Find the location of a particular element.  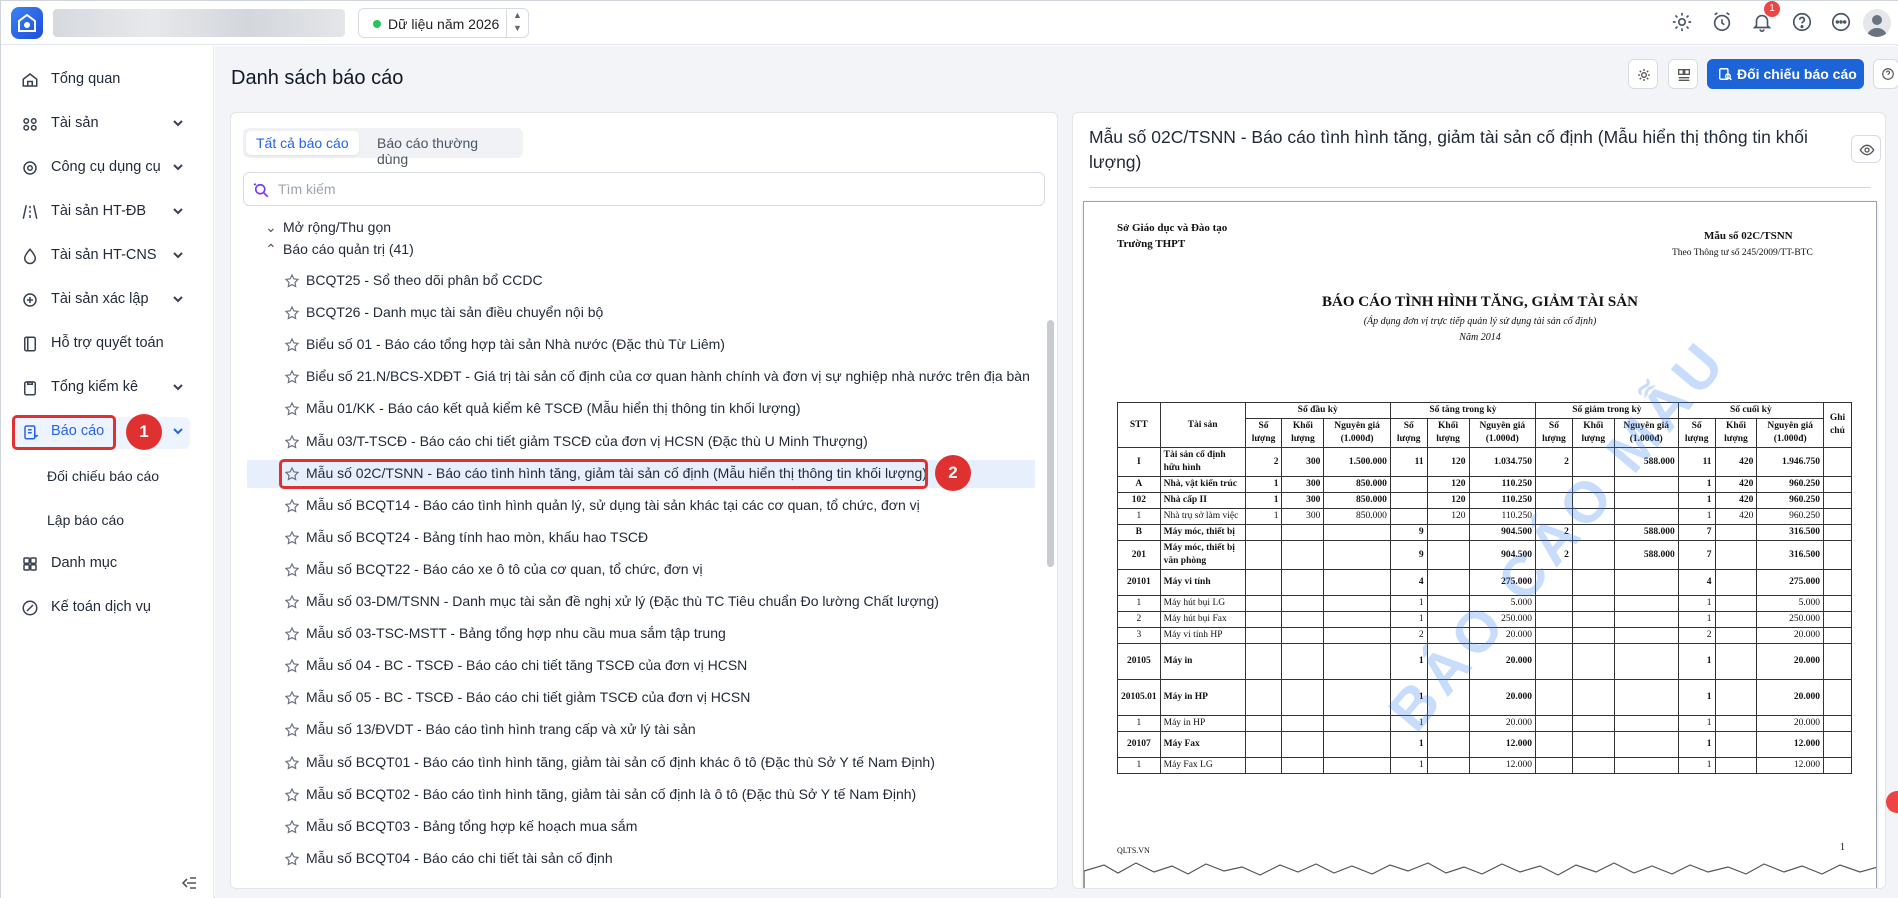

tab-all-reports: Tất cả báo cáo is located at coordinates (302, 143).